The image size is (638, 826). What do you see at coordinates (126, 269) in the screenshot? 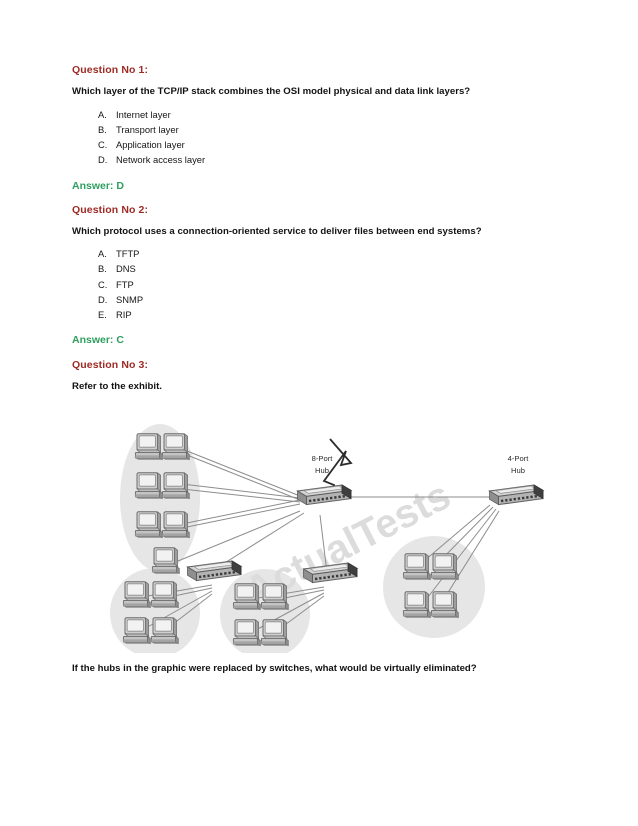
I see `option-text: DNS` at bounding box center [126, 269].